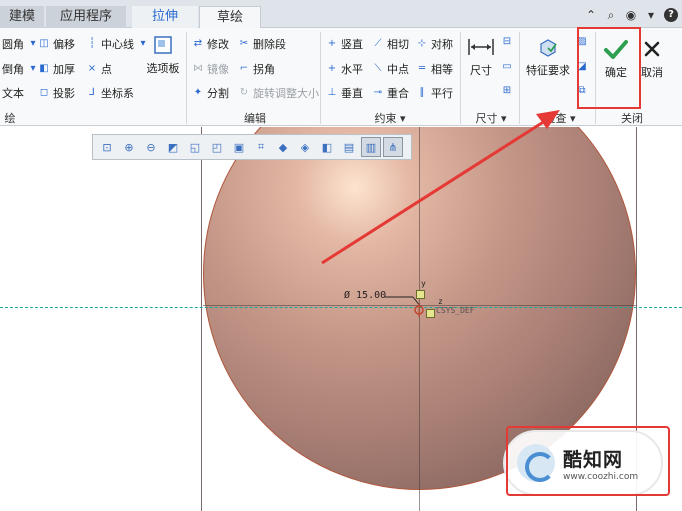  I want to click on title-icons: ⌃ ⌕ ◉ ▾ ?, so click(631, 15).